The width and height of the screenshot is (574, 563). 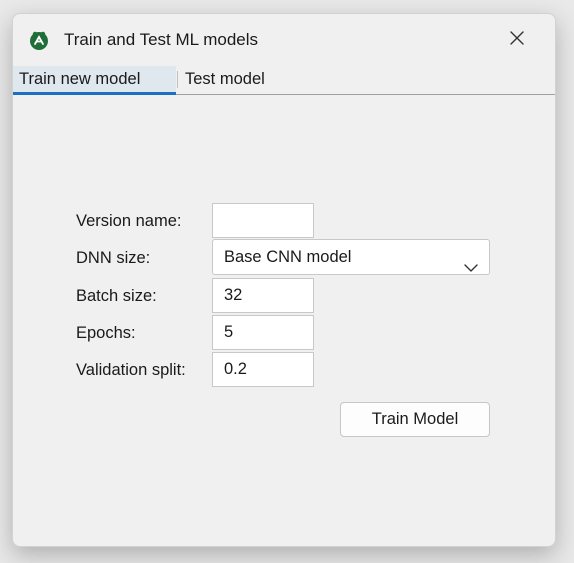 I want to click on close-icon, so click(x=517, y=40).